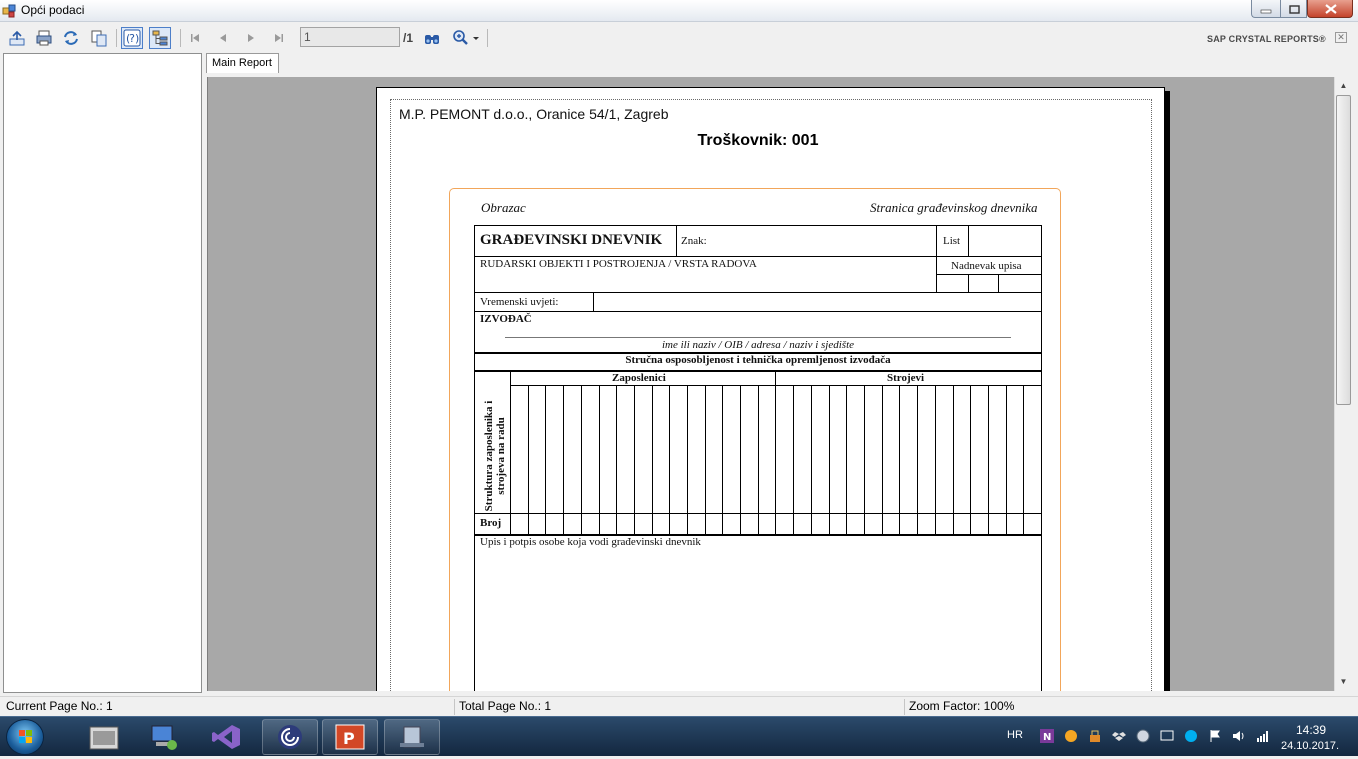 This screenshot has width=1358, height=759. What do you see at coordinates (1311, 730) in the screenshot?
I see `clock-time: 14:39` at bounding box center [1311, 730].